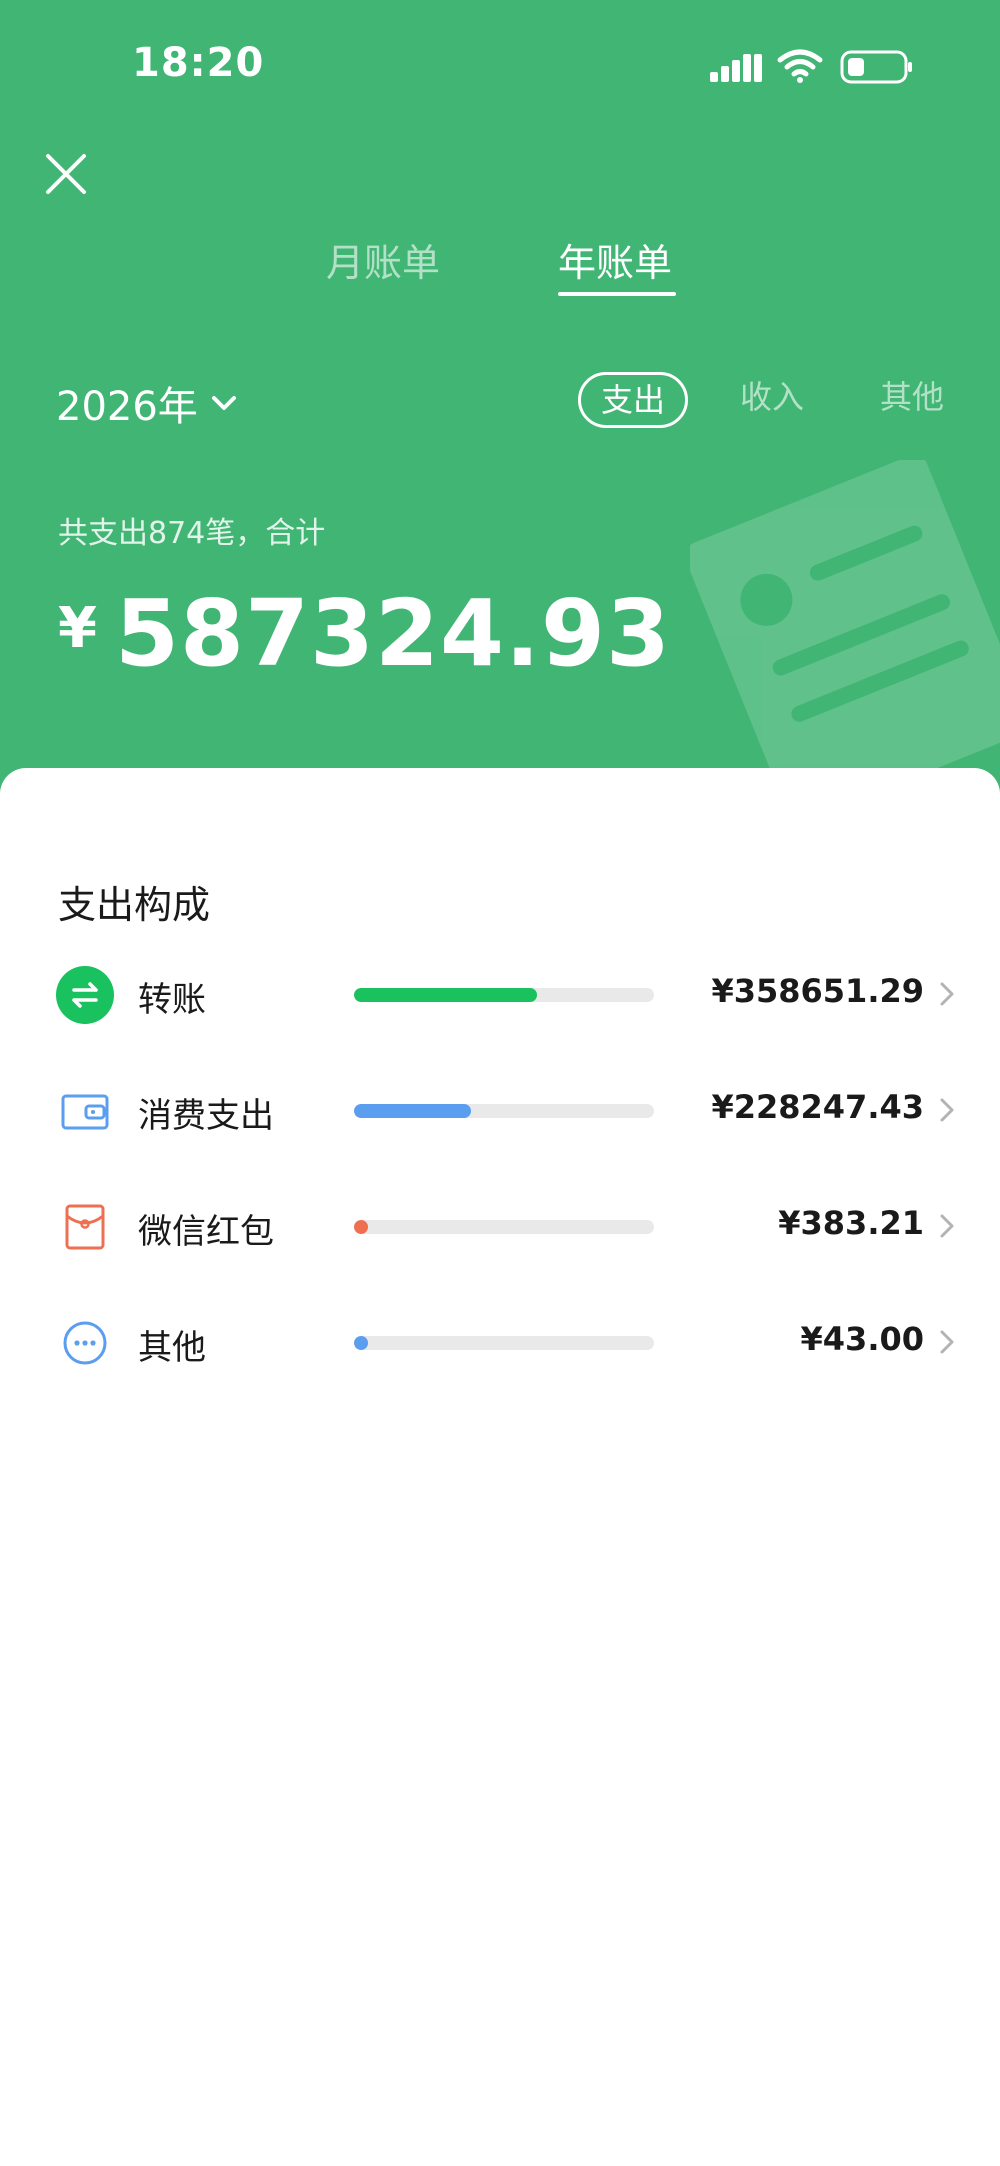  I want to click on battery-icon, so click(876, 67).